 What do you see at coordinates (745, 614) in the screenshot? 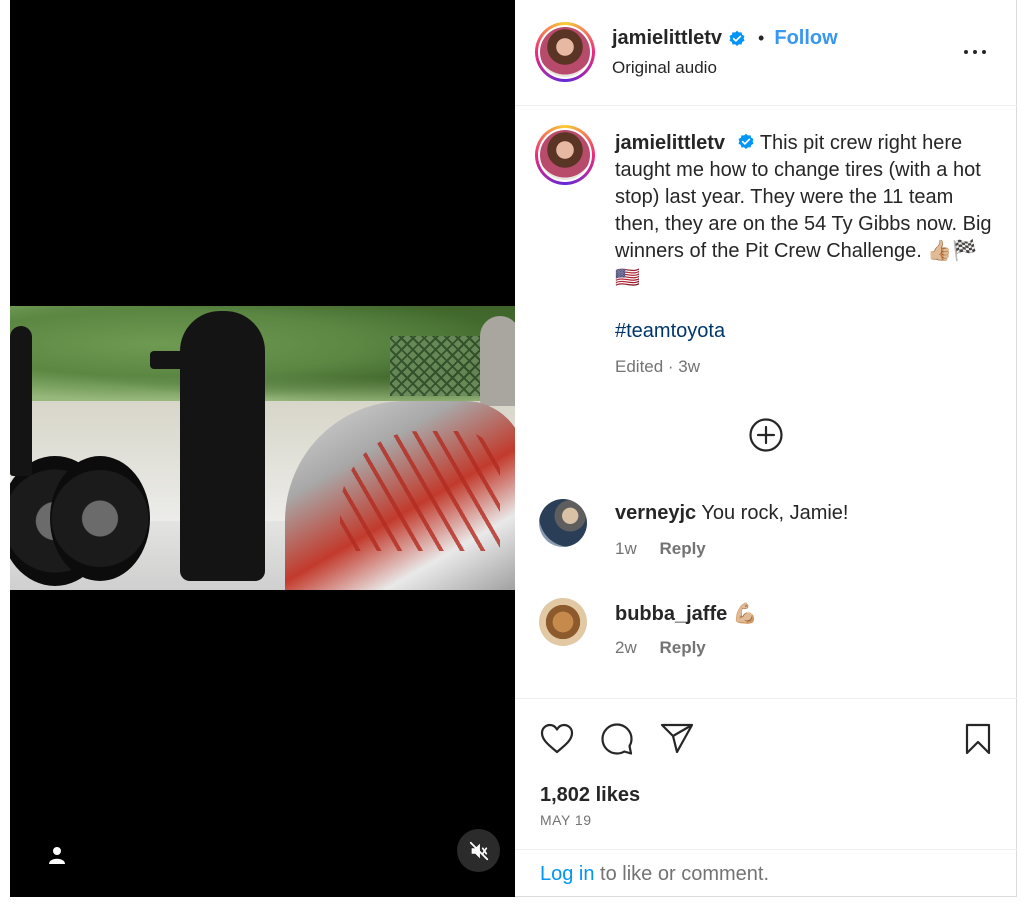
I see `comment-text: 💪🏼` at bounding box center [745, 614].